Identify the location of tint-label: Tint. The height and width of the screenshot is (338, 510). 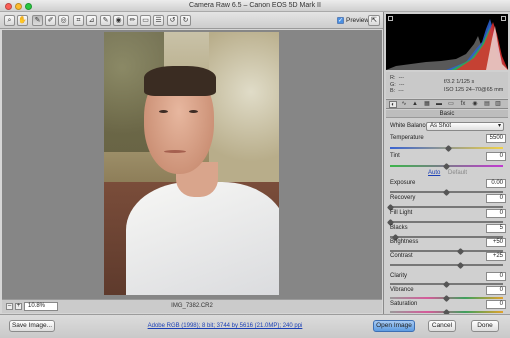
(395, 156).